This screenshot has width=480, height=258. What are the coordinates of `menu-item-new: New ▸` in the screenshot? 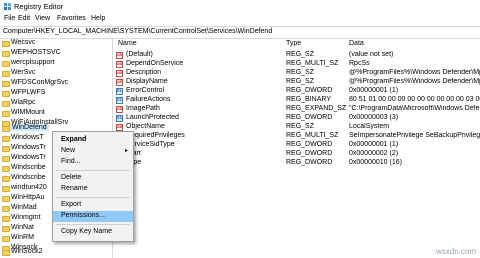 It's located at (93, 151).